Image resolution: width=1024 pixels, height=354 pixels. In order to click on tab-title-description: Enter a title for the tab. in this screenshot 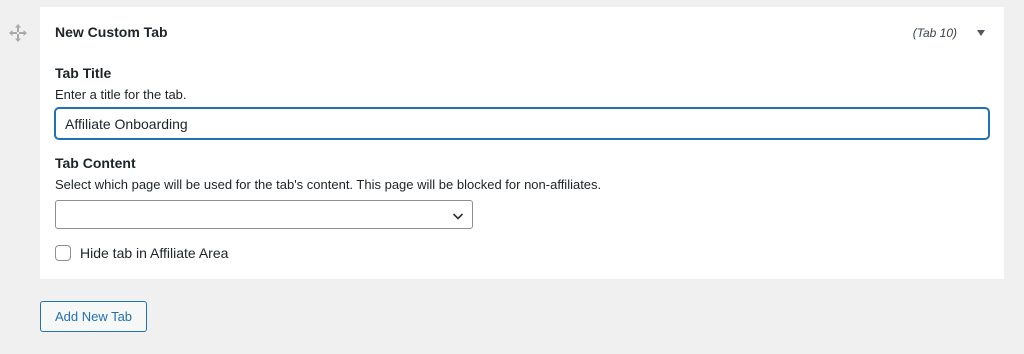, I will do `click(121, 94)`.